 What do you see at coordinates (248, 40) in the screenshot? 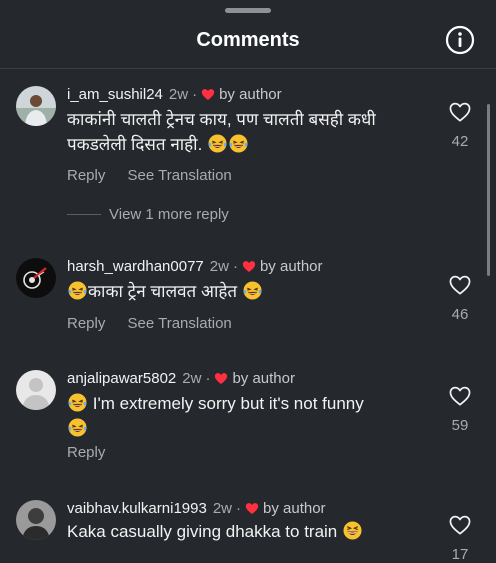
I see `page-title: Comments` at bounding box center [248, 40].